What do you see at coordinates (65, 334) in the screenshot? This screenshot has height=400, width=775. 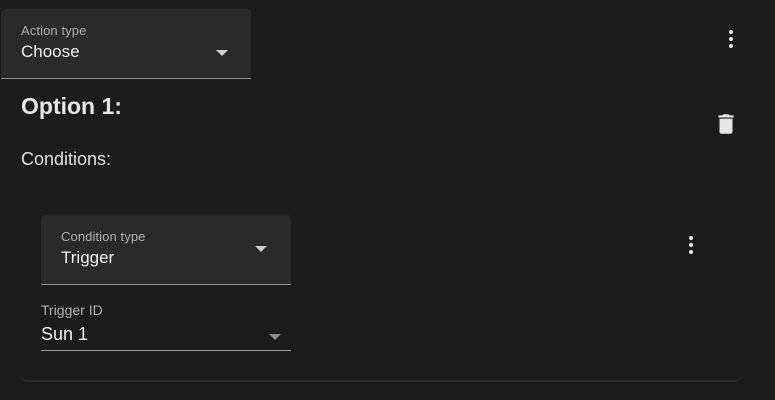 I see `trigger-id-value: Sun 1` at bounding box center [65, 334].